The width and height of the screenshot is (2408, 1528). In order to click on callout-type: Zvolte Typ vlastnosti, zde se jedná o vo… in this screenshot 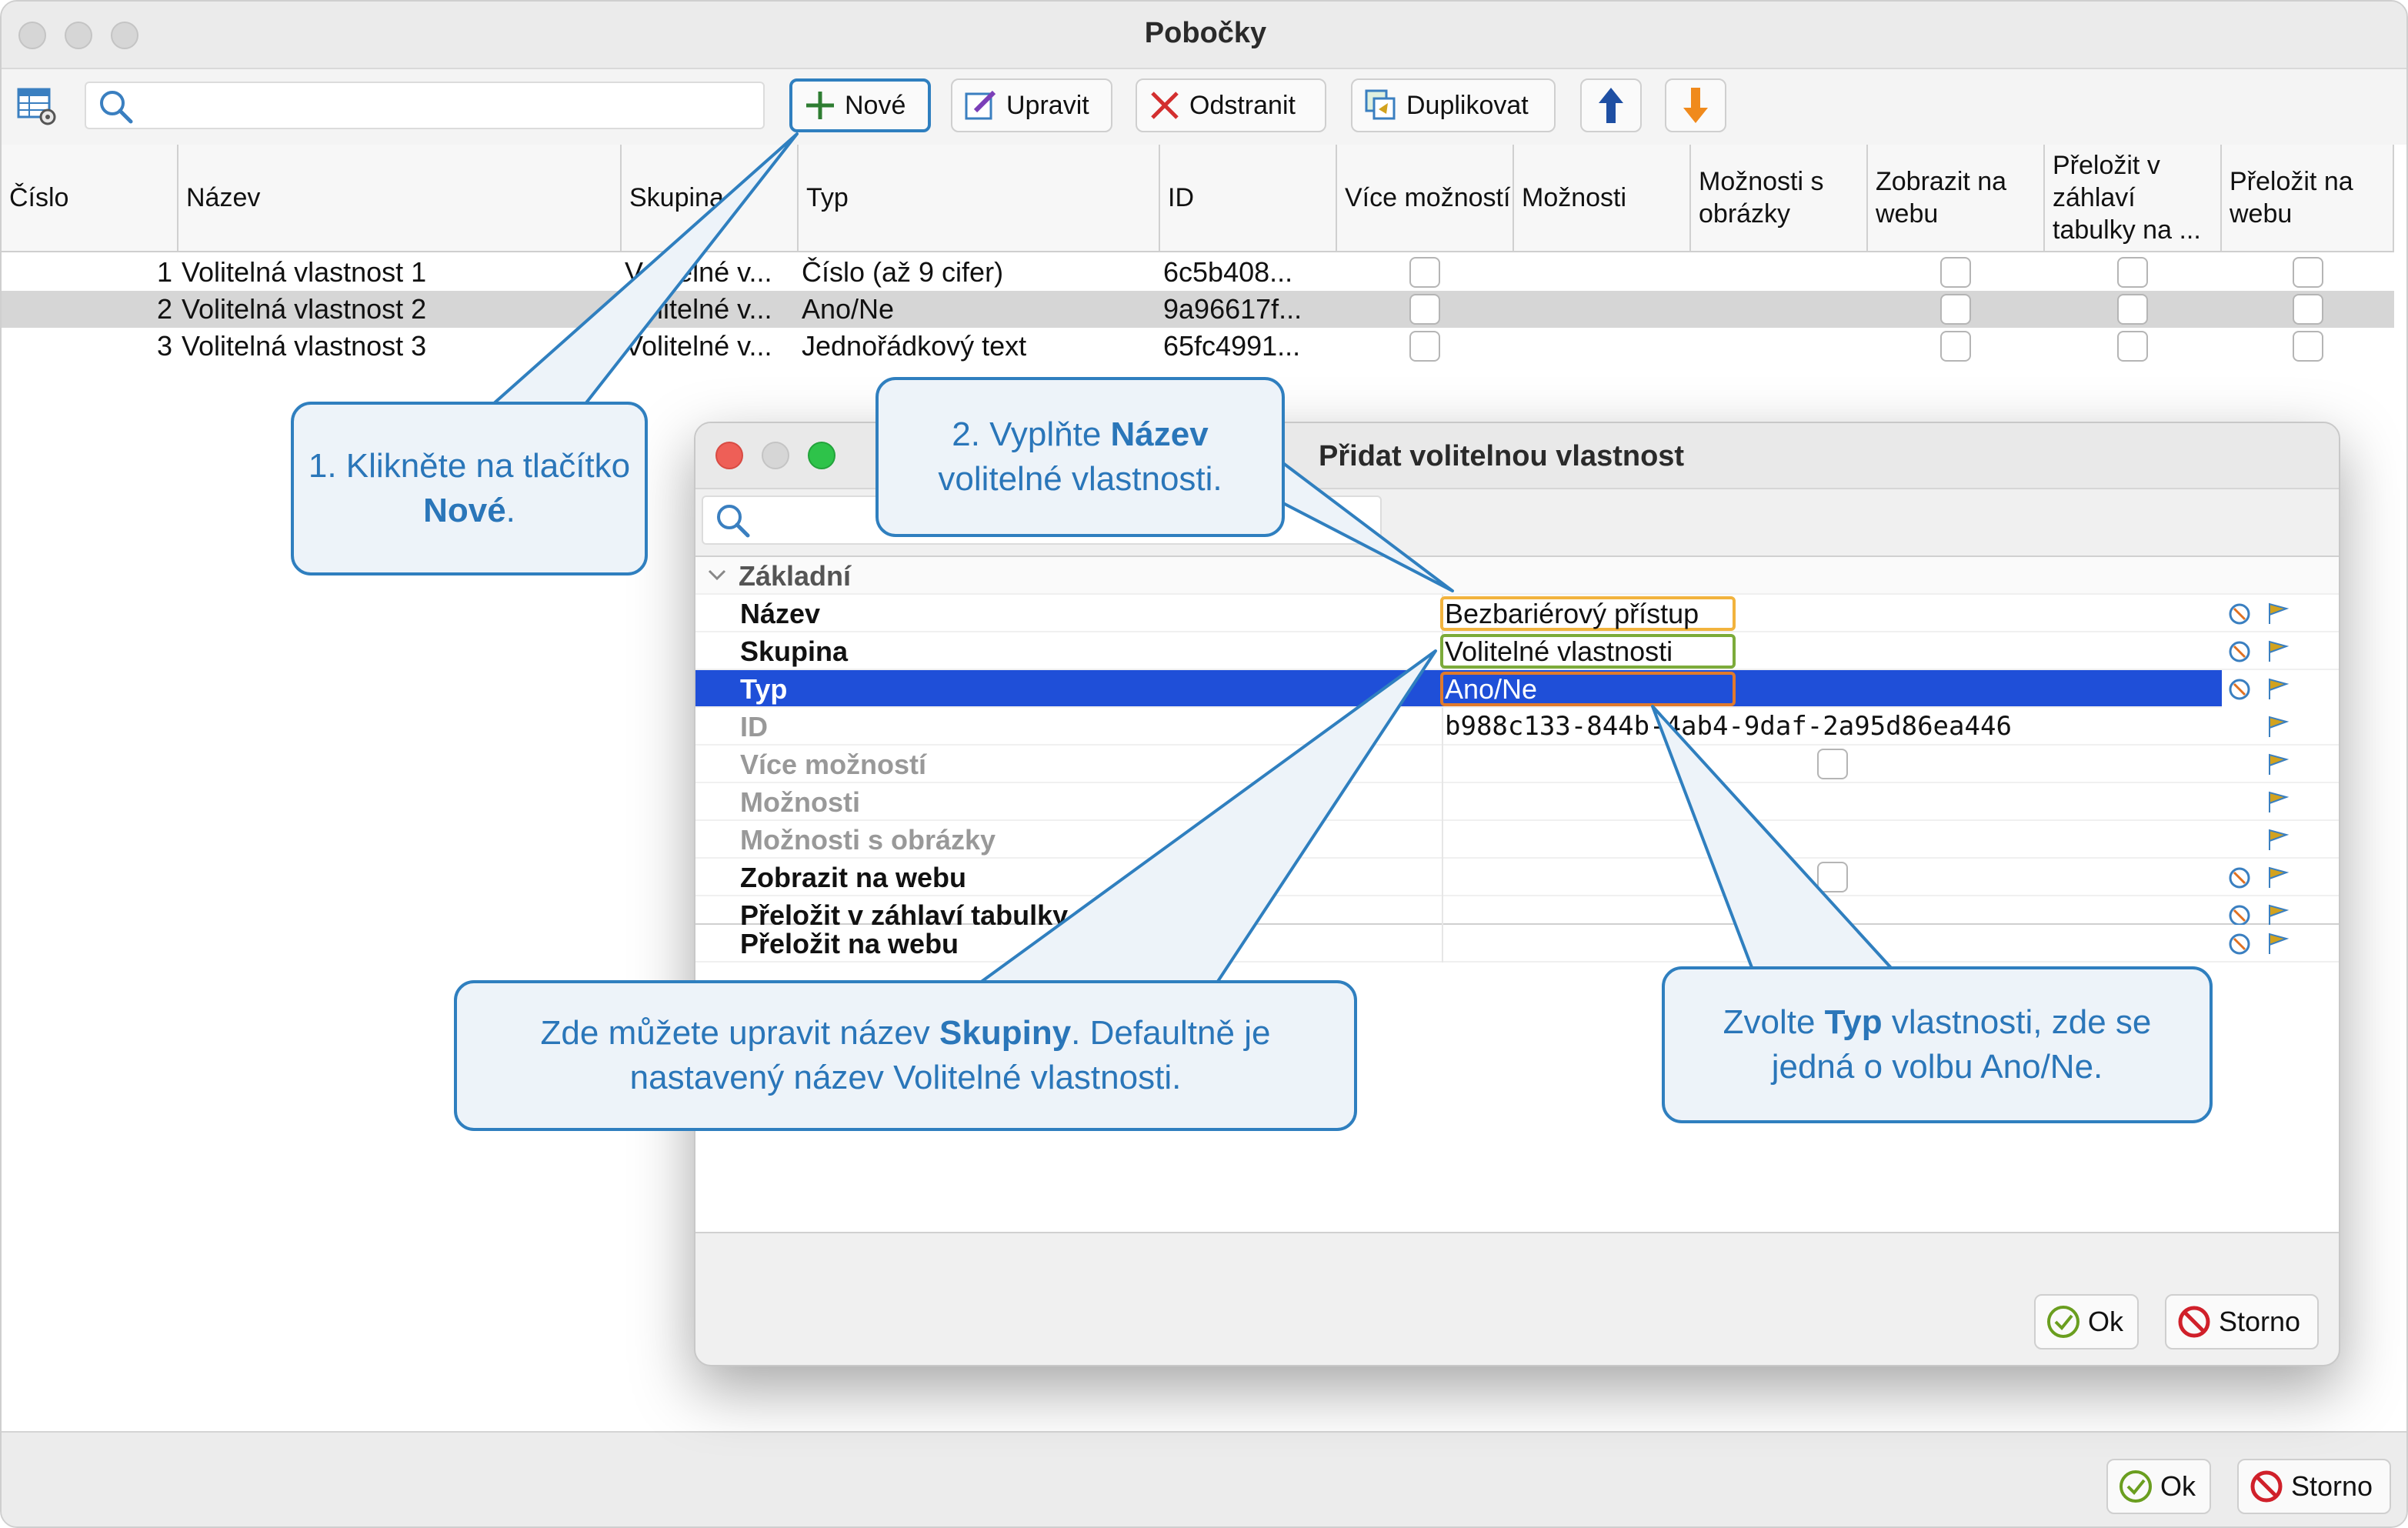, I will do `click(1937, 1044)`.